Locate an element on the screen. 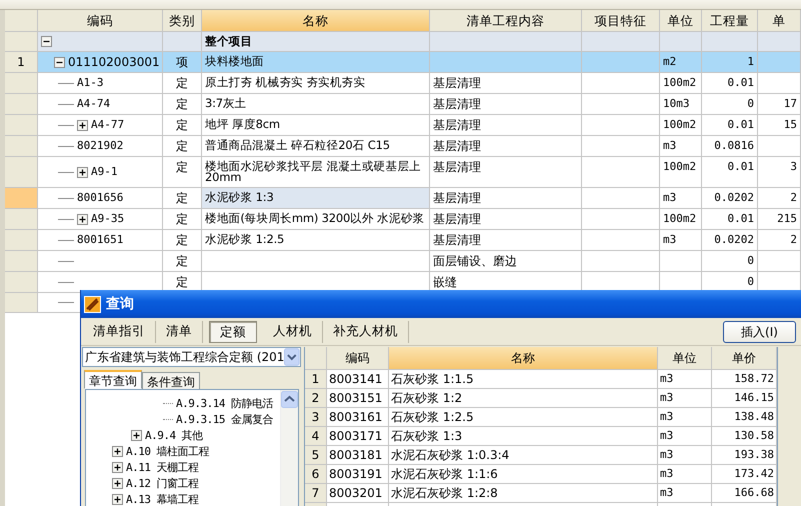 The height and width of the screenshot is (506, 801). row-header: 3 is located at coordinates (316, 417).